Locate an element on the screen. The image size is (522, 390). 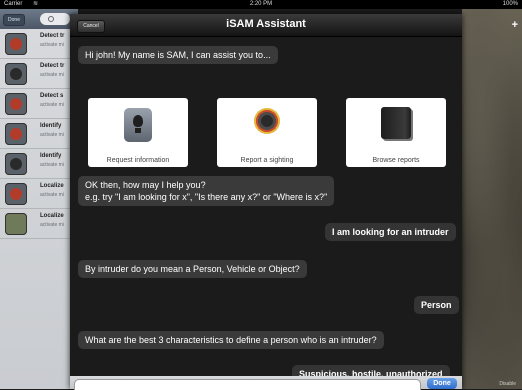
option-label: Browse reports is located at coordinates (396, 160).